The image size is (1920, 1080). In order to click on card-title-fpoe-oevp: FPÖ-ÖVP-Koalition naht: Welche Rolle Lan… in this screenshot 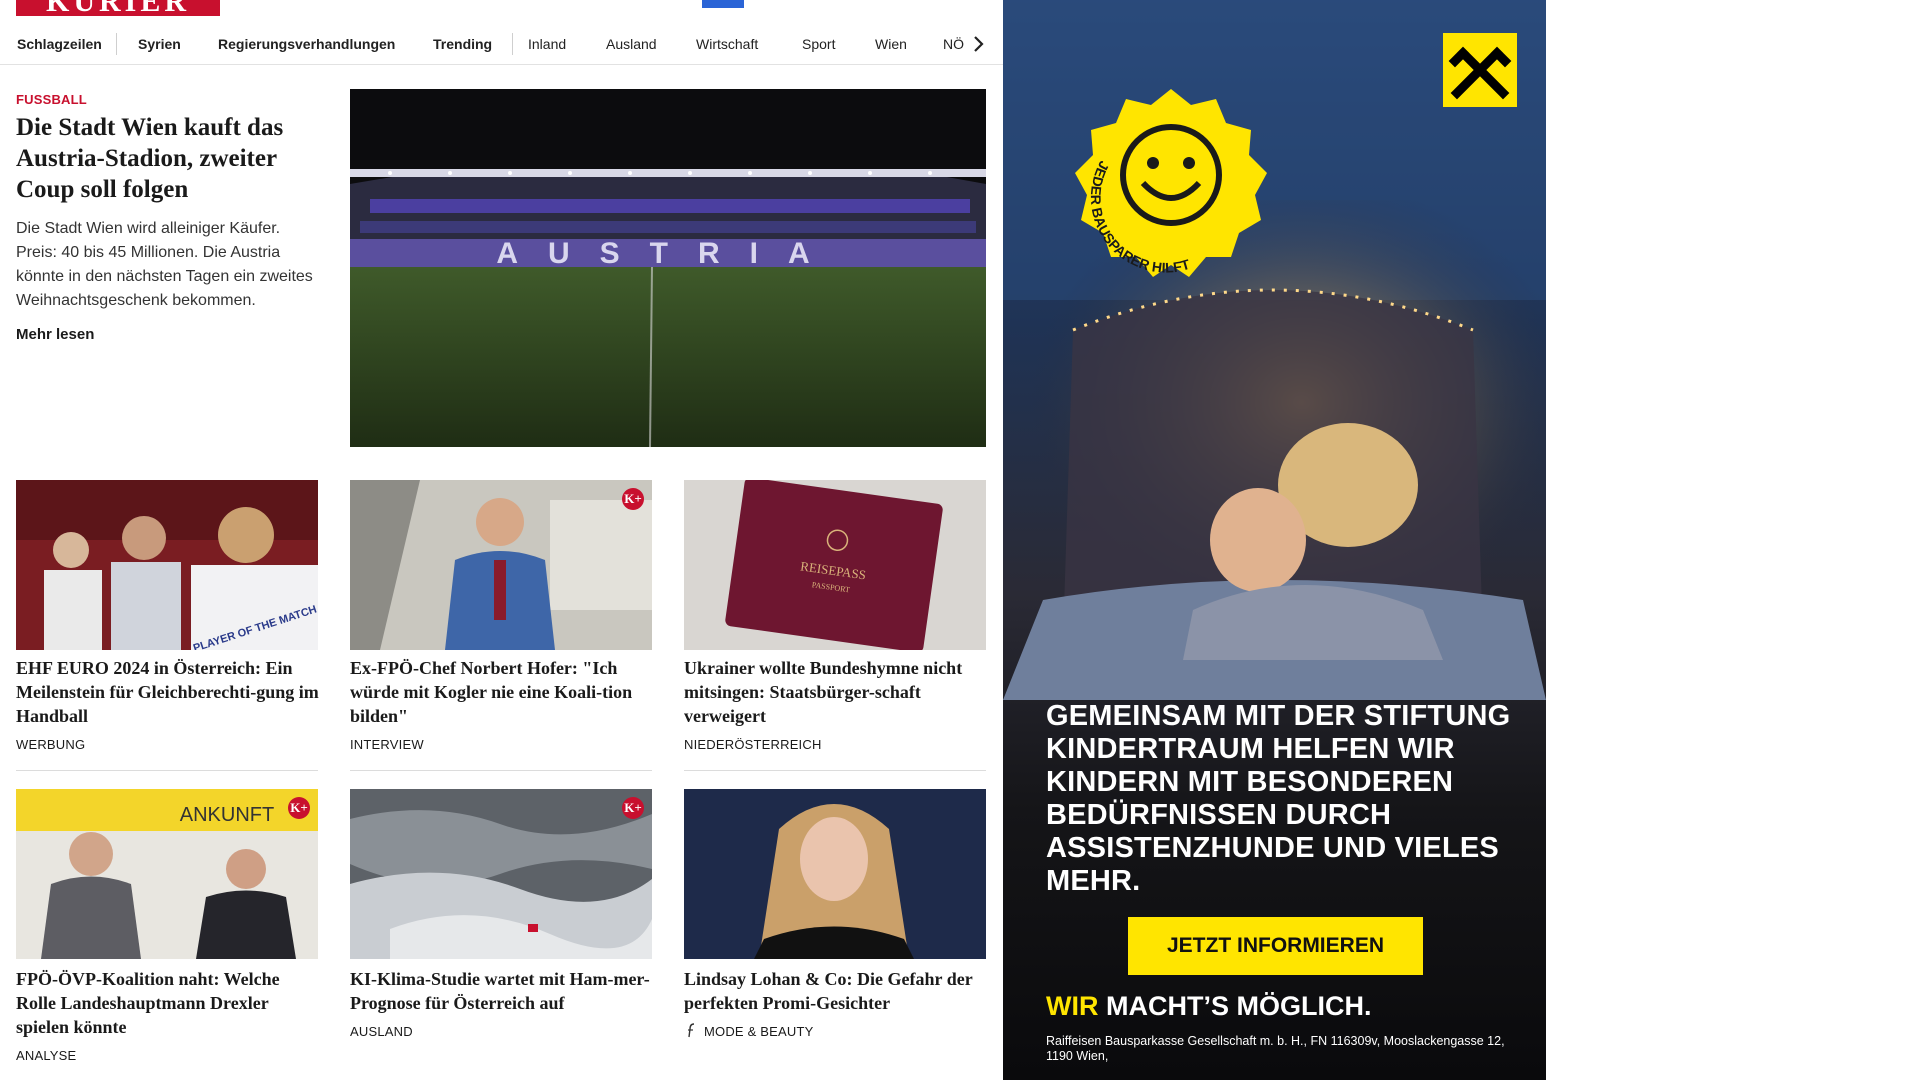, I will do `click(168, 1003)`.